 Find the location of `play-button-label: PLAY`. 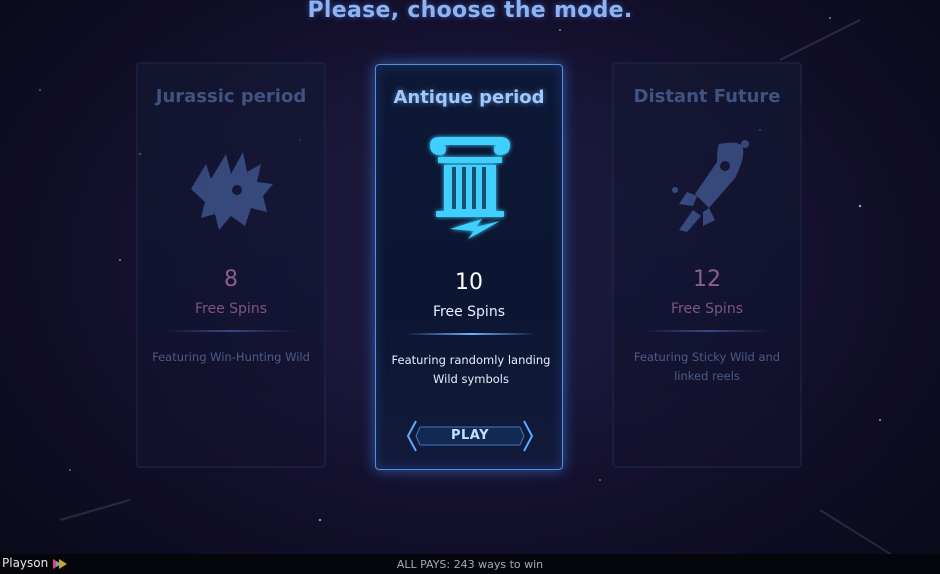

play-button-label: PLAY is located at coordinates (470, 435).